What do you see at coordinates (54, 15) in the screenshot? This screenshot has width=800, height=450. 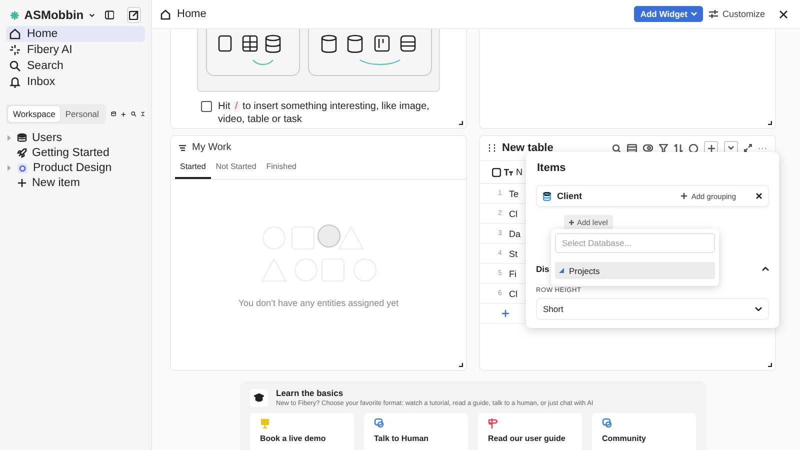 I see `workspace-name: ASMobbin` at bounding box center [54, 15].